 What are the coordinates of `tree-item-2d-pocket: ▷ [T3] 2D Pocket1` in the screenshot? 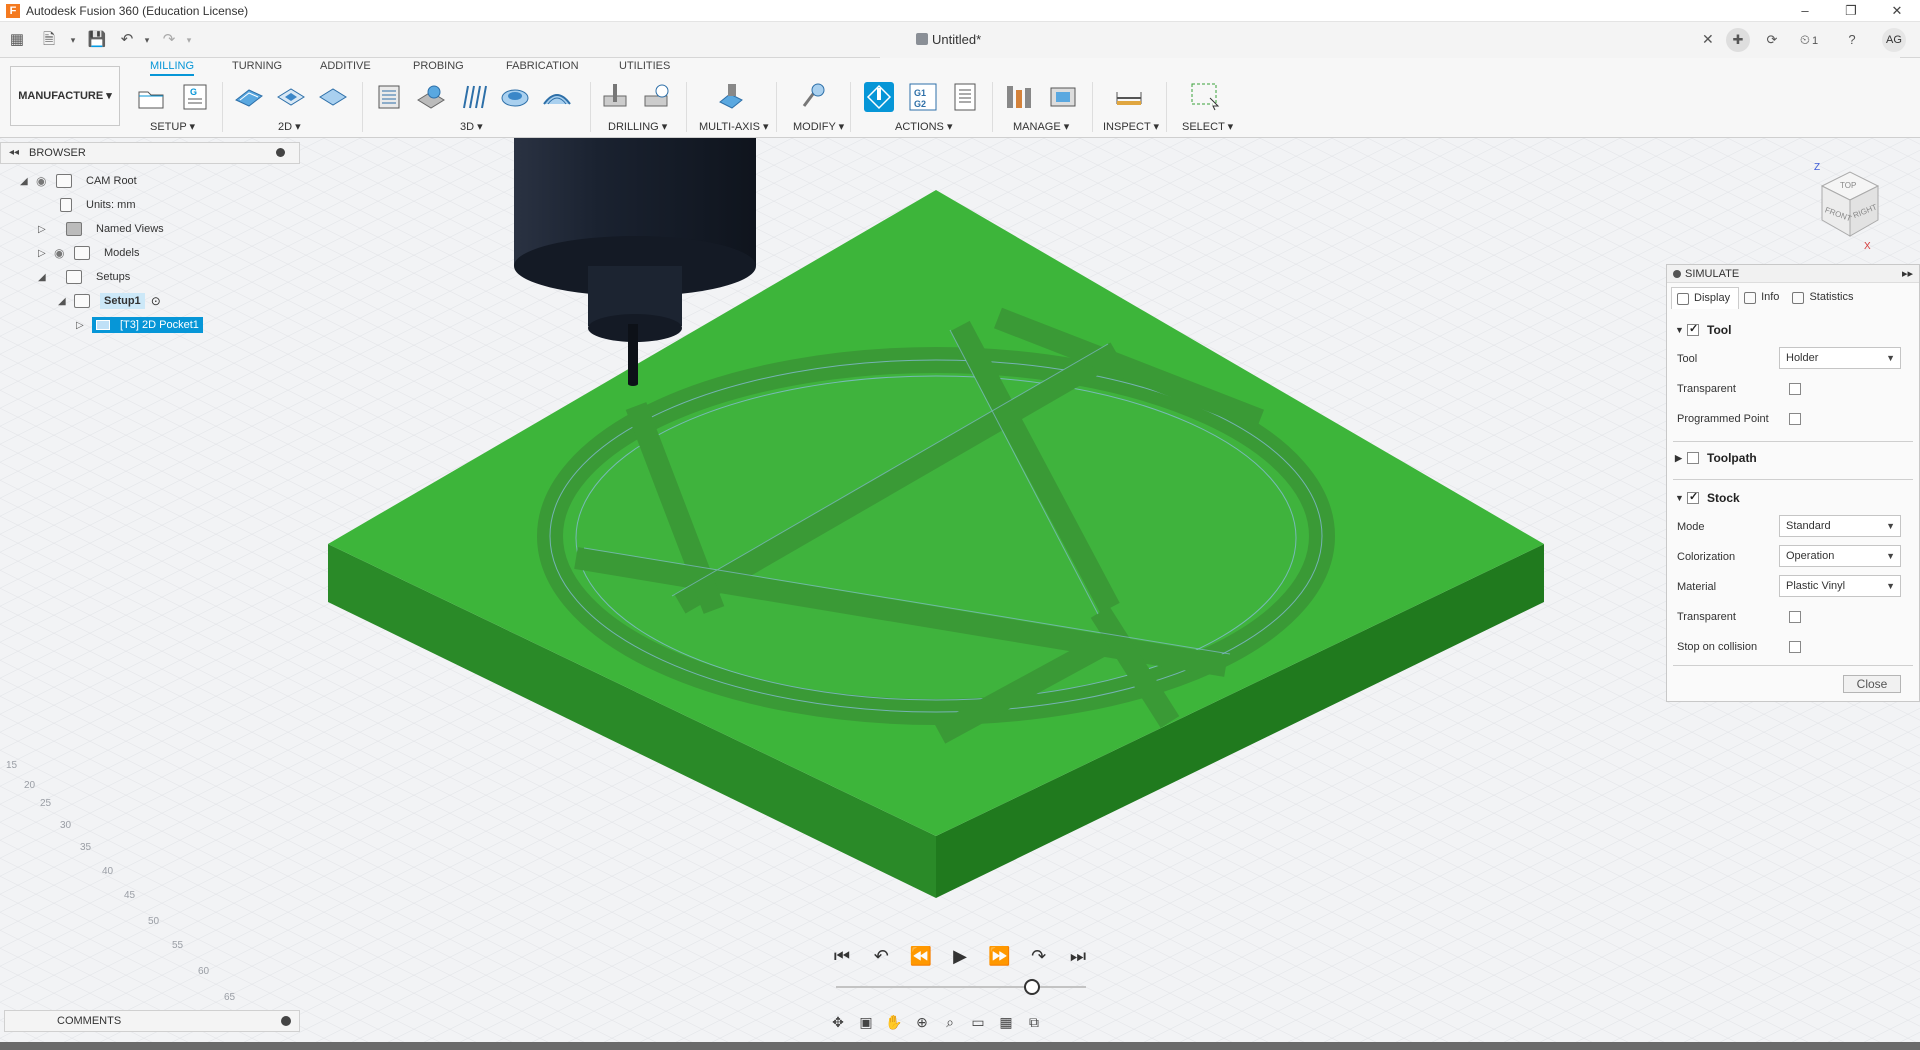 It's located at (139, 325).